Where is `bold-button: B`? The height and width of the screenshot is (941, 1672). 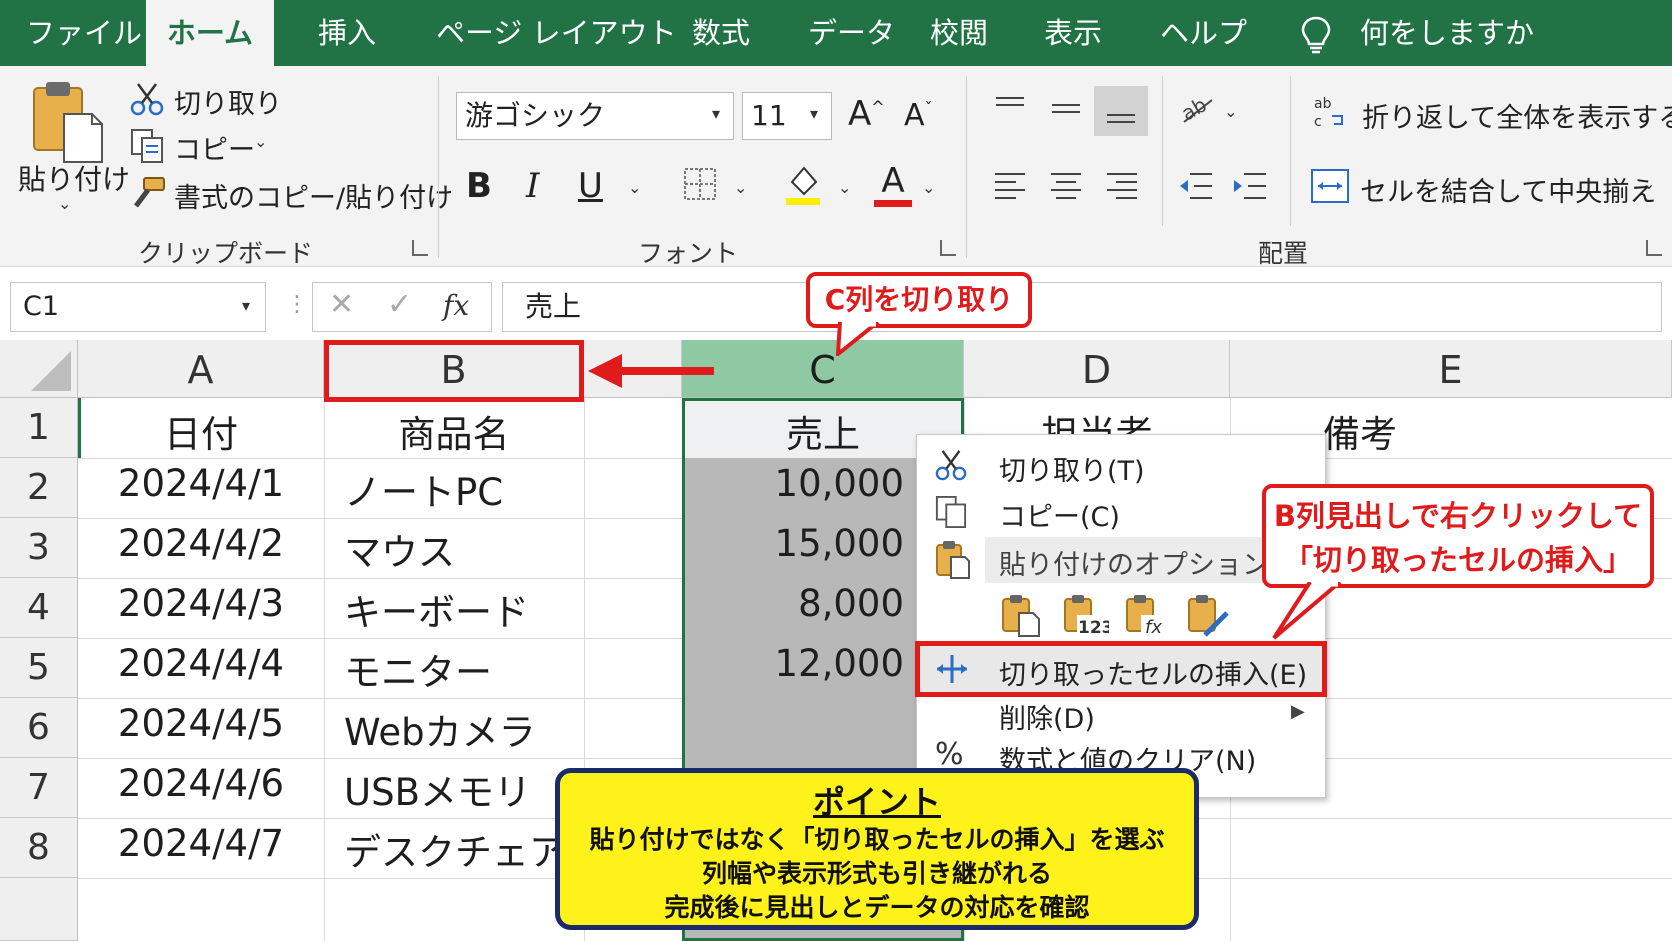
bold-button: B is located at coordinates (479, 186).